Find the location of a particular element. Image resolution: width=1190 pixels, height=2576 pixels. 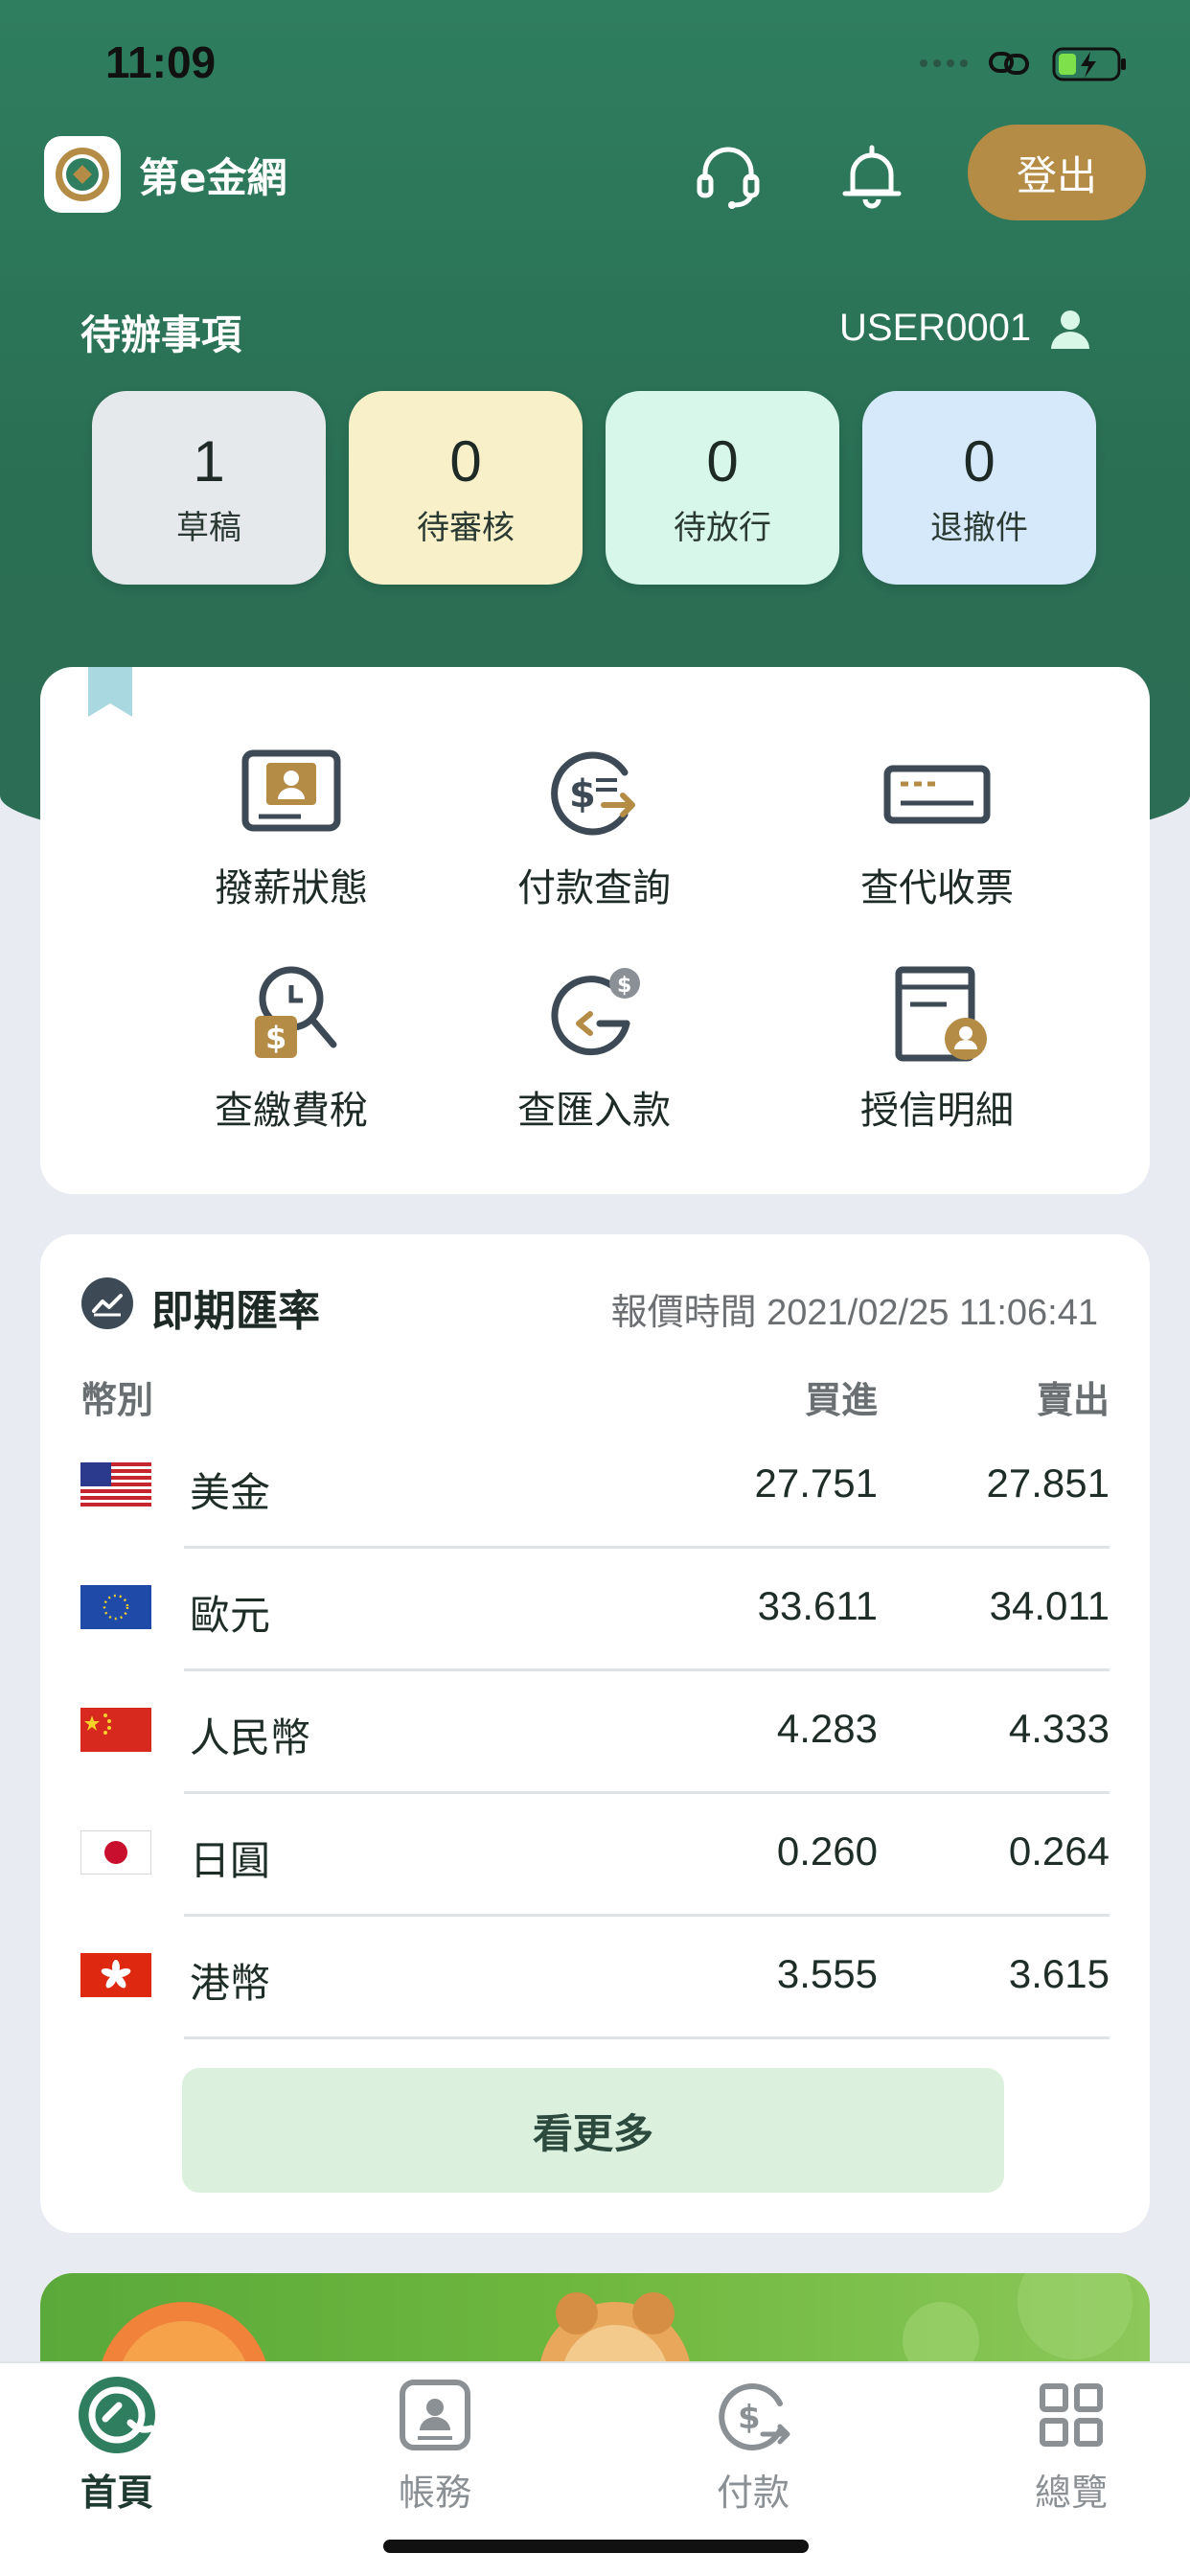

status-time: 11:09 is located at coordinates (161, 62).